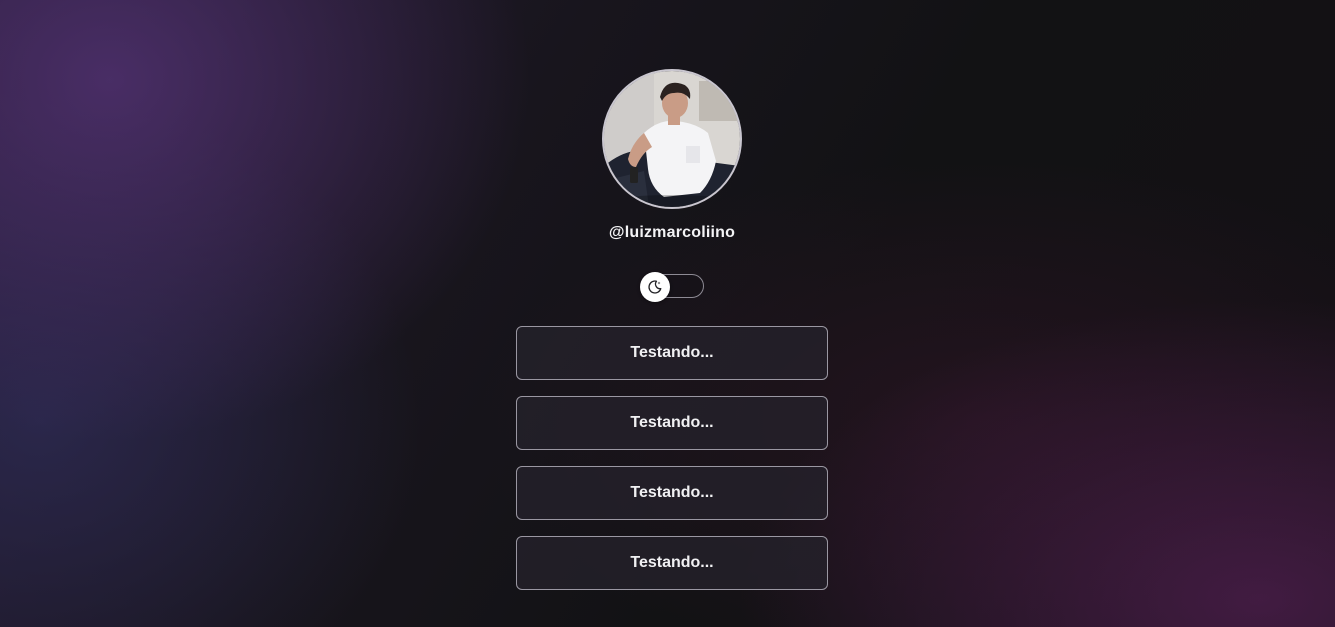  I want to click on avatar-photo, so click(672, 139).